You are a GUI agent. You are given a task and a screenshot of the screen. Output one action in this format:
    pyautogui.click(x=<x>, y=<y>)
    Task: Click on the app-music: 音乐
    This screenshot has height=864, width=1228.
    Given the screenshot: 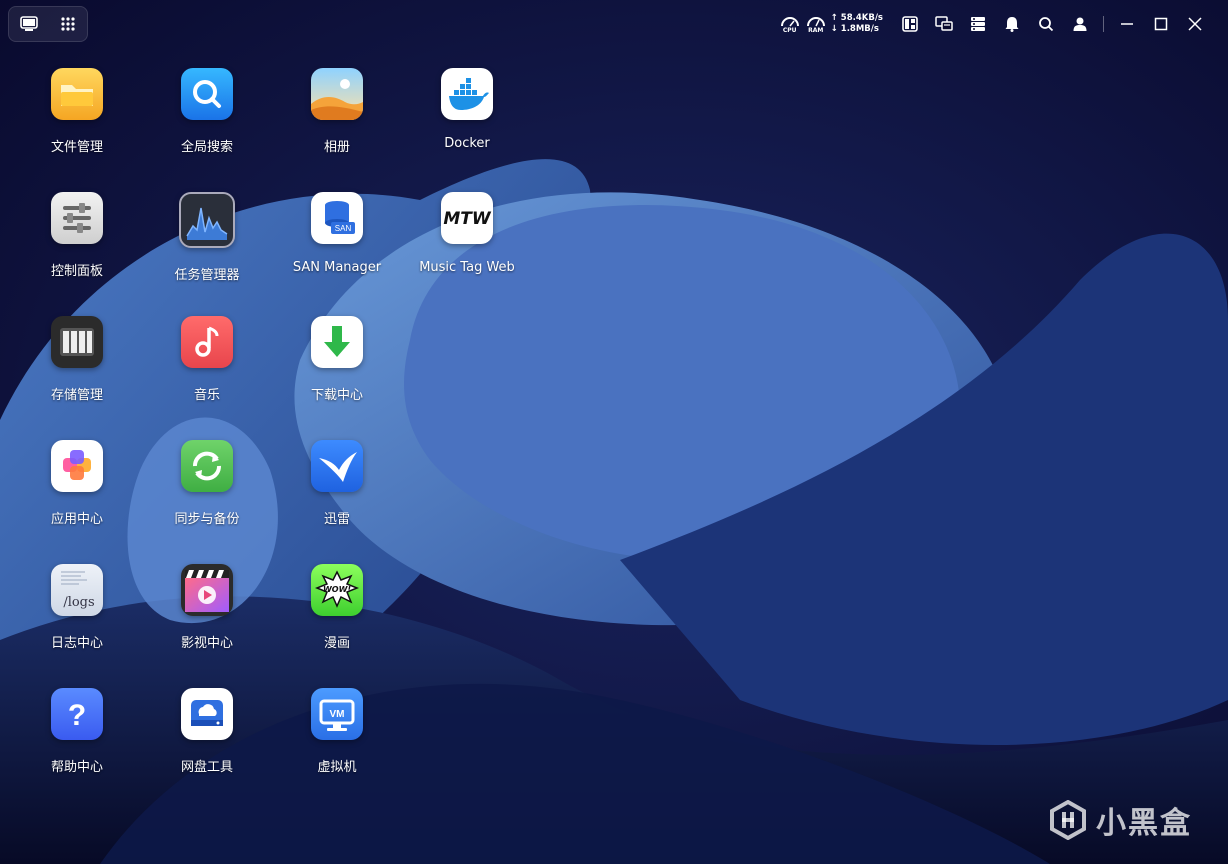 What is the action you would take?
    pyautogui.click(x=207, y=366)
    